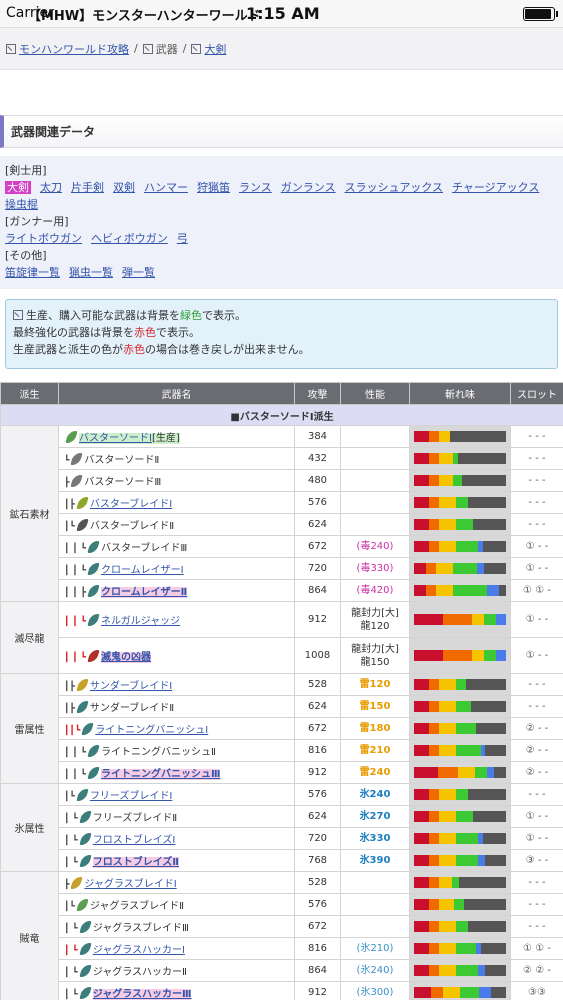  I want to click on nav-link-dual-blades: 双剣, so click(124, 187).